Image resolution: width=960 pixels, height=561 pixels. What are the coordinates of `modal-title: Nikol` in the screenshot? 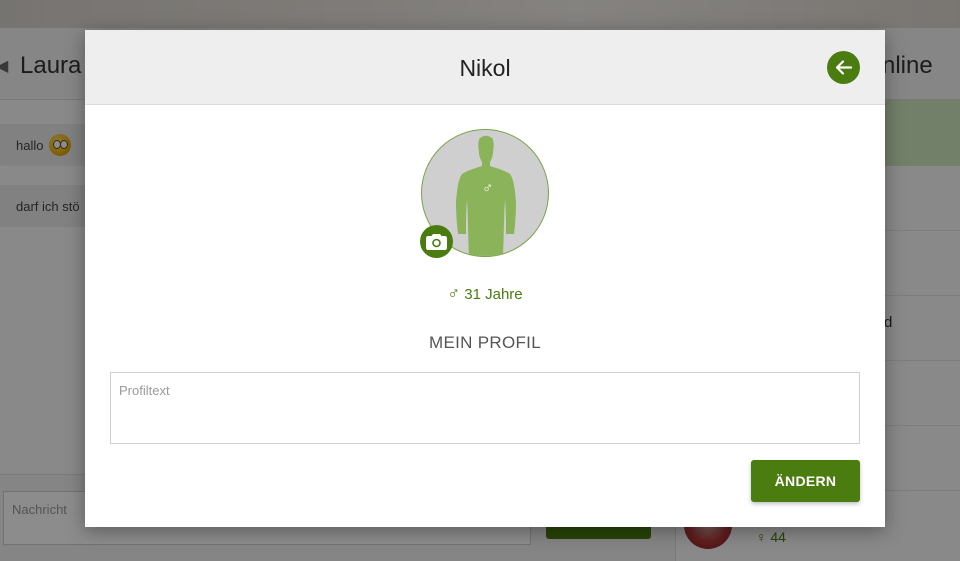 It's located at (485, 68).